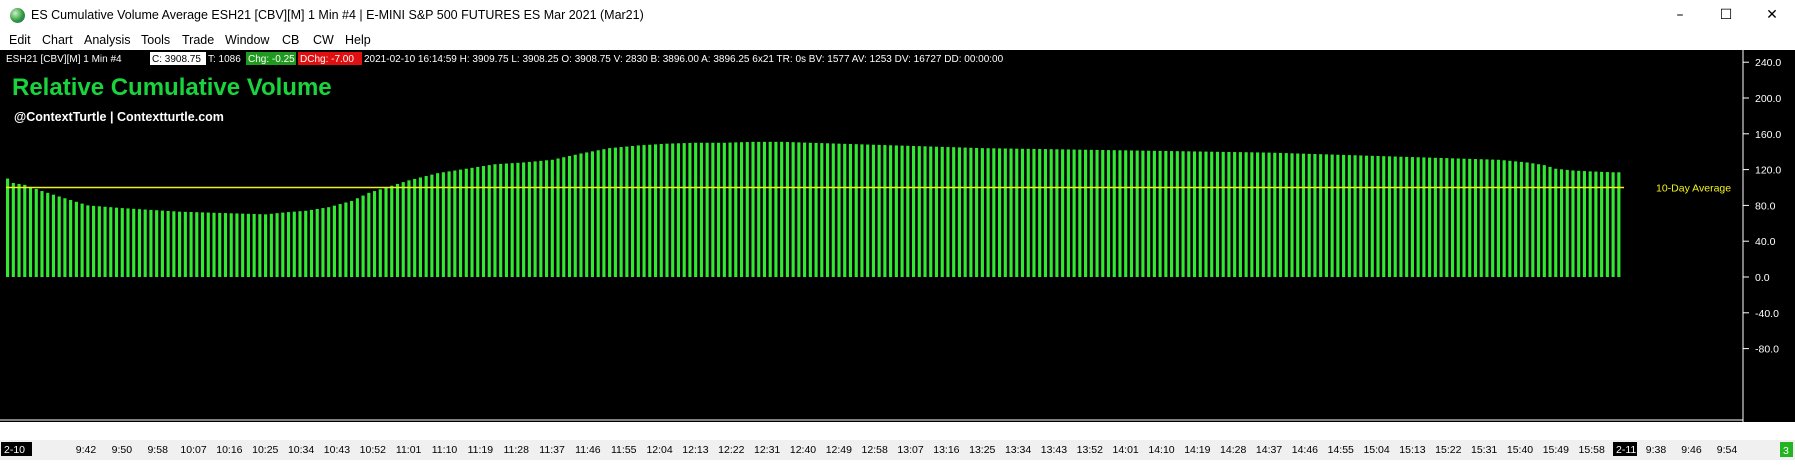  What do you see at coordinates (1233, 450) in the screenshot?
I see `time-tick-label: 14:28` at bounding box center [1233, 450].